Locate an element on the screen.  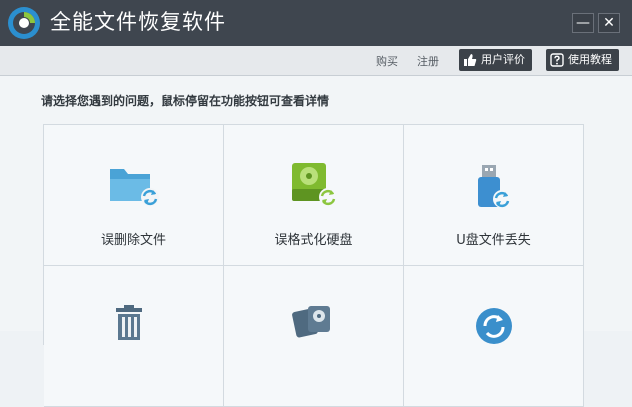
option-recycle-bin is located at coordinates (134, 336).